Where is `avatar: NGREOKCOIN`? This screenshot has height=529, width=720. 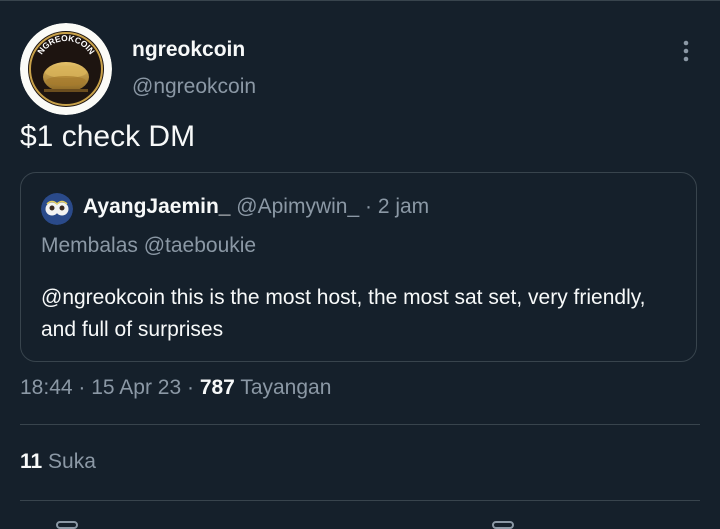 avatar: NGREOKCOIN is located at coordinates (66, 69).